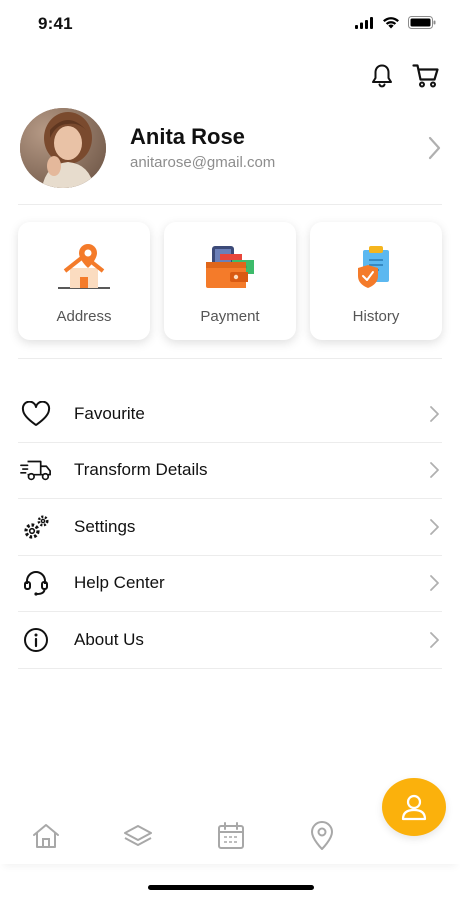 The height and width of the screenshot is (900, 460). What do you see at coordinates (391, 23) in the screenshot?
I see `wifi-icon` at bounding box center [391, 23].